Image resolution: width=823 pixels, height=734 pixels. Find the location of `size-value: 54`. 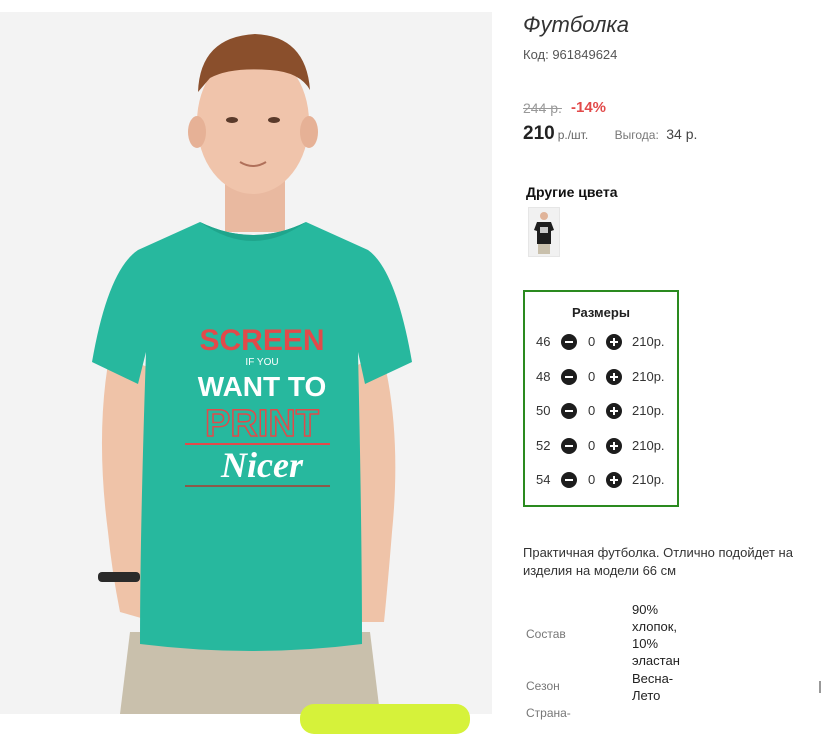

size-value: 54 is located at coordinates (543, 479).